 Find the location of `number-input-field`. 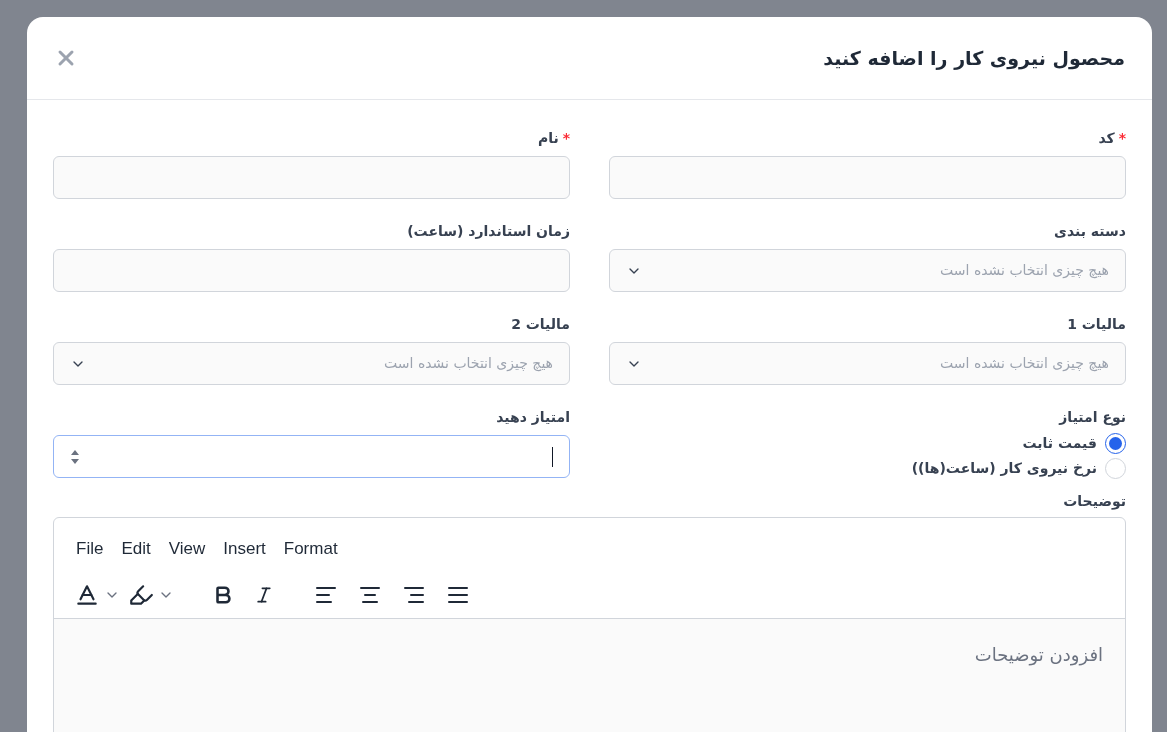

number-input-field is located at coordinates (311, 456).